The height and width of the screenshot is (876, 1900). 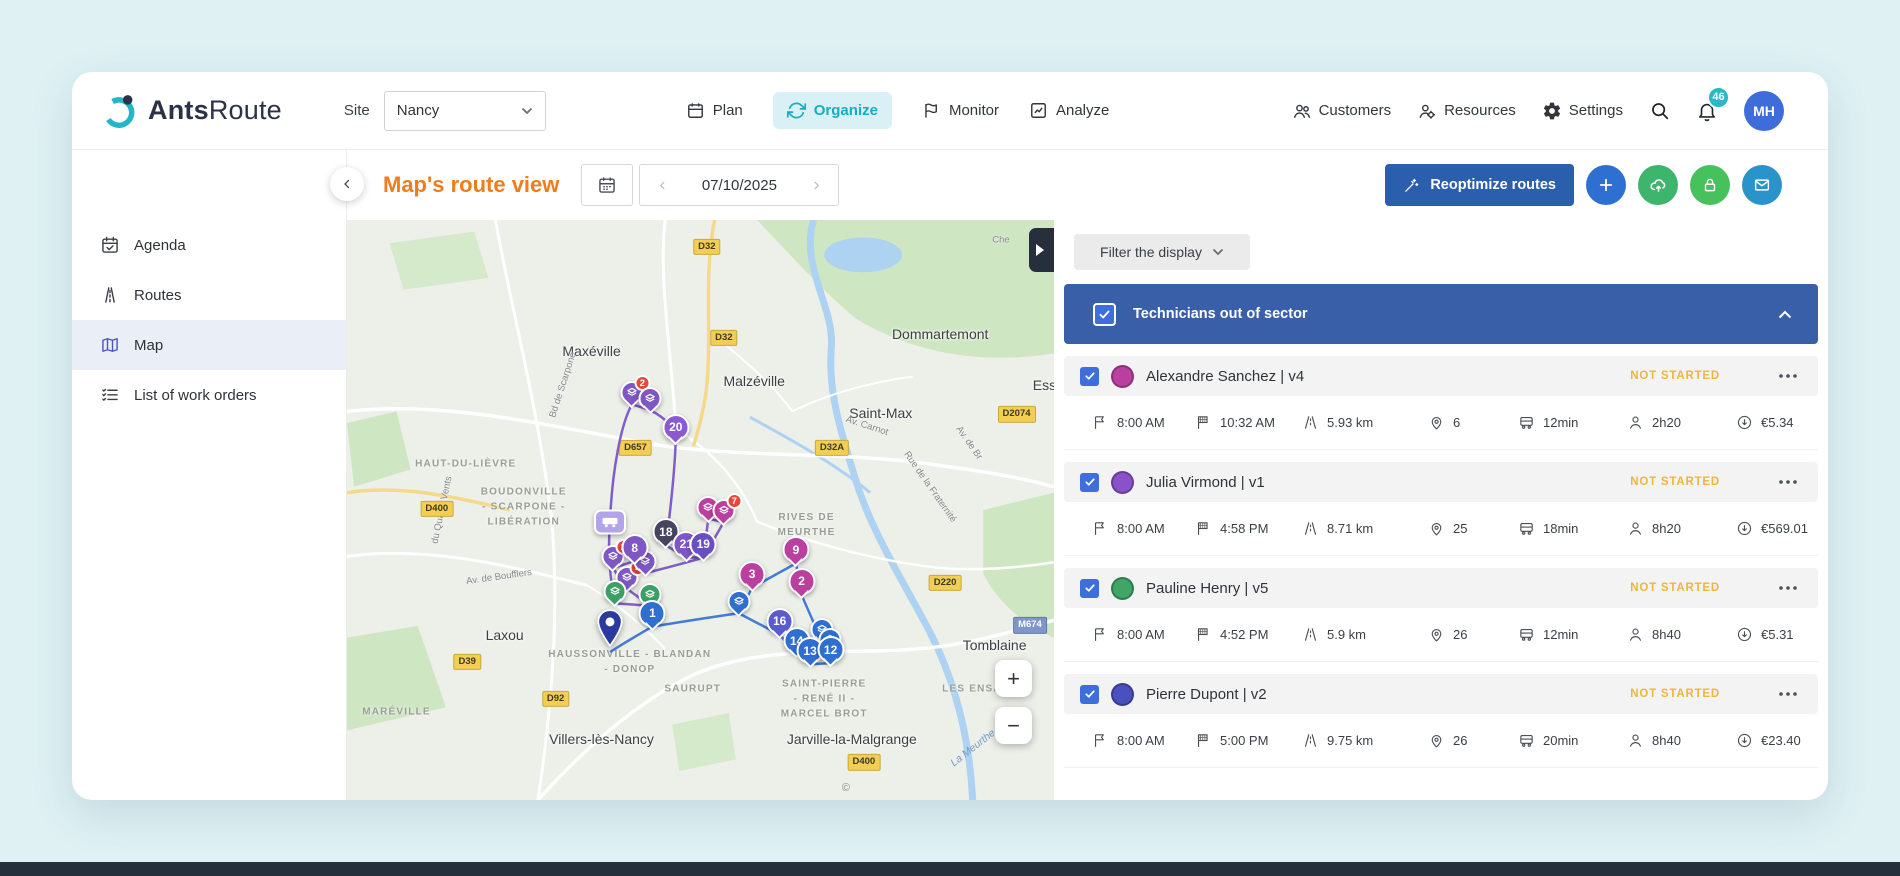 I want to click on nav-item-analyze: Analyze, so click(x=1069, y=110).